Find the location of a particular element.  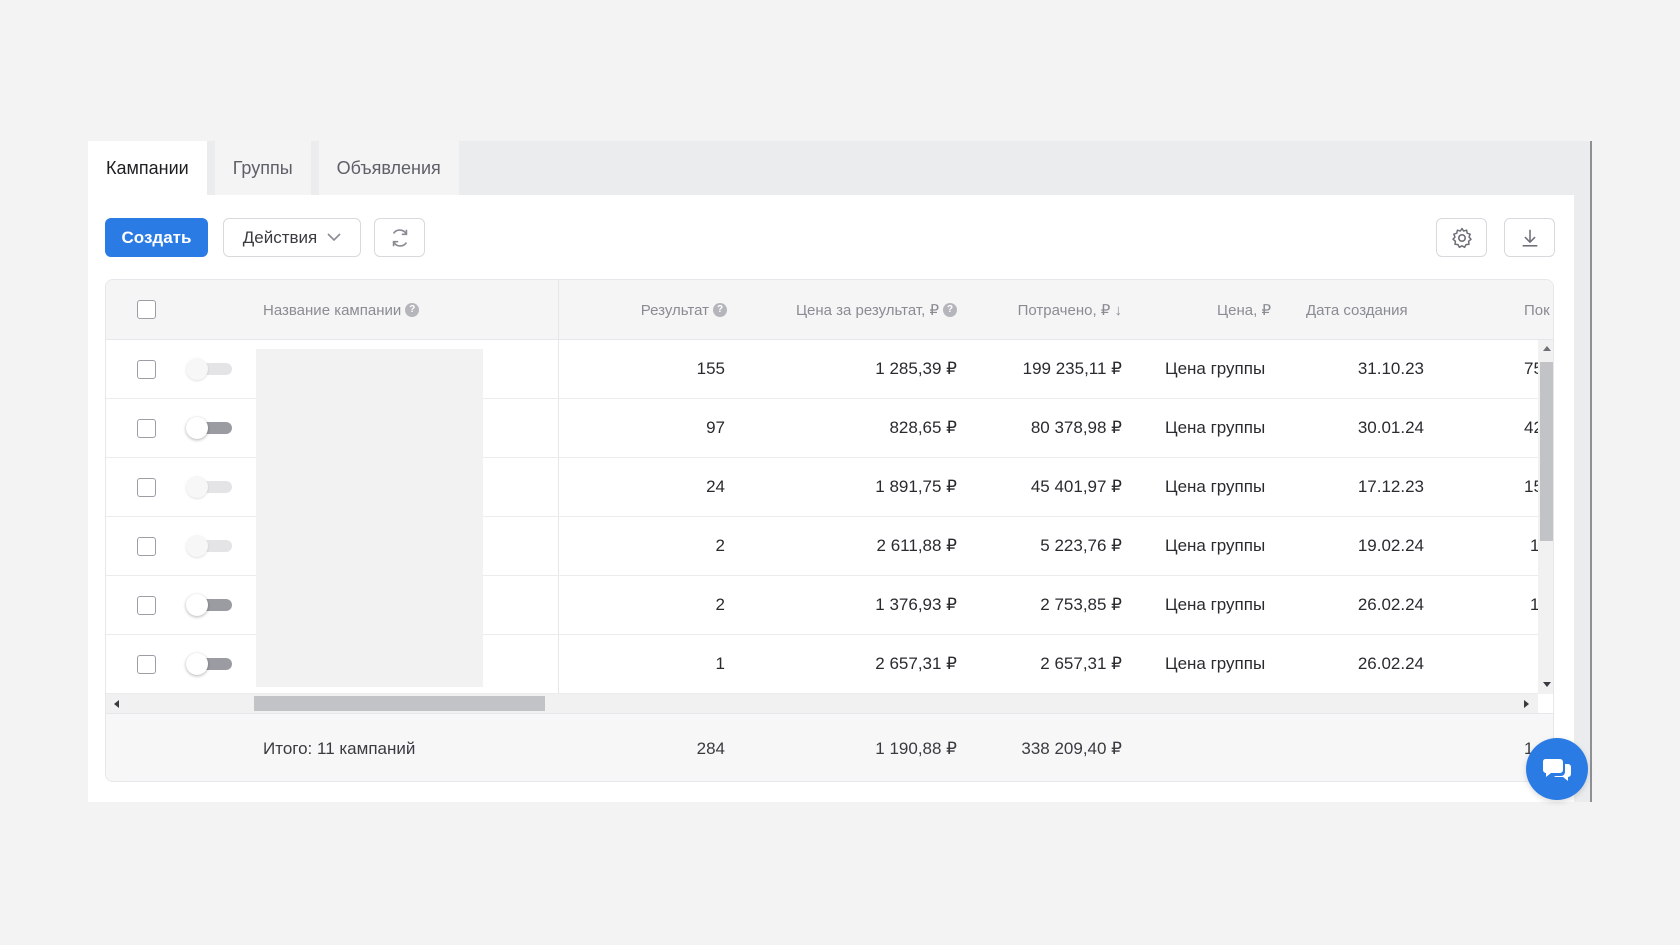

cell-result: 97 is located at coordinates (715, 427).